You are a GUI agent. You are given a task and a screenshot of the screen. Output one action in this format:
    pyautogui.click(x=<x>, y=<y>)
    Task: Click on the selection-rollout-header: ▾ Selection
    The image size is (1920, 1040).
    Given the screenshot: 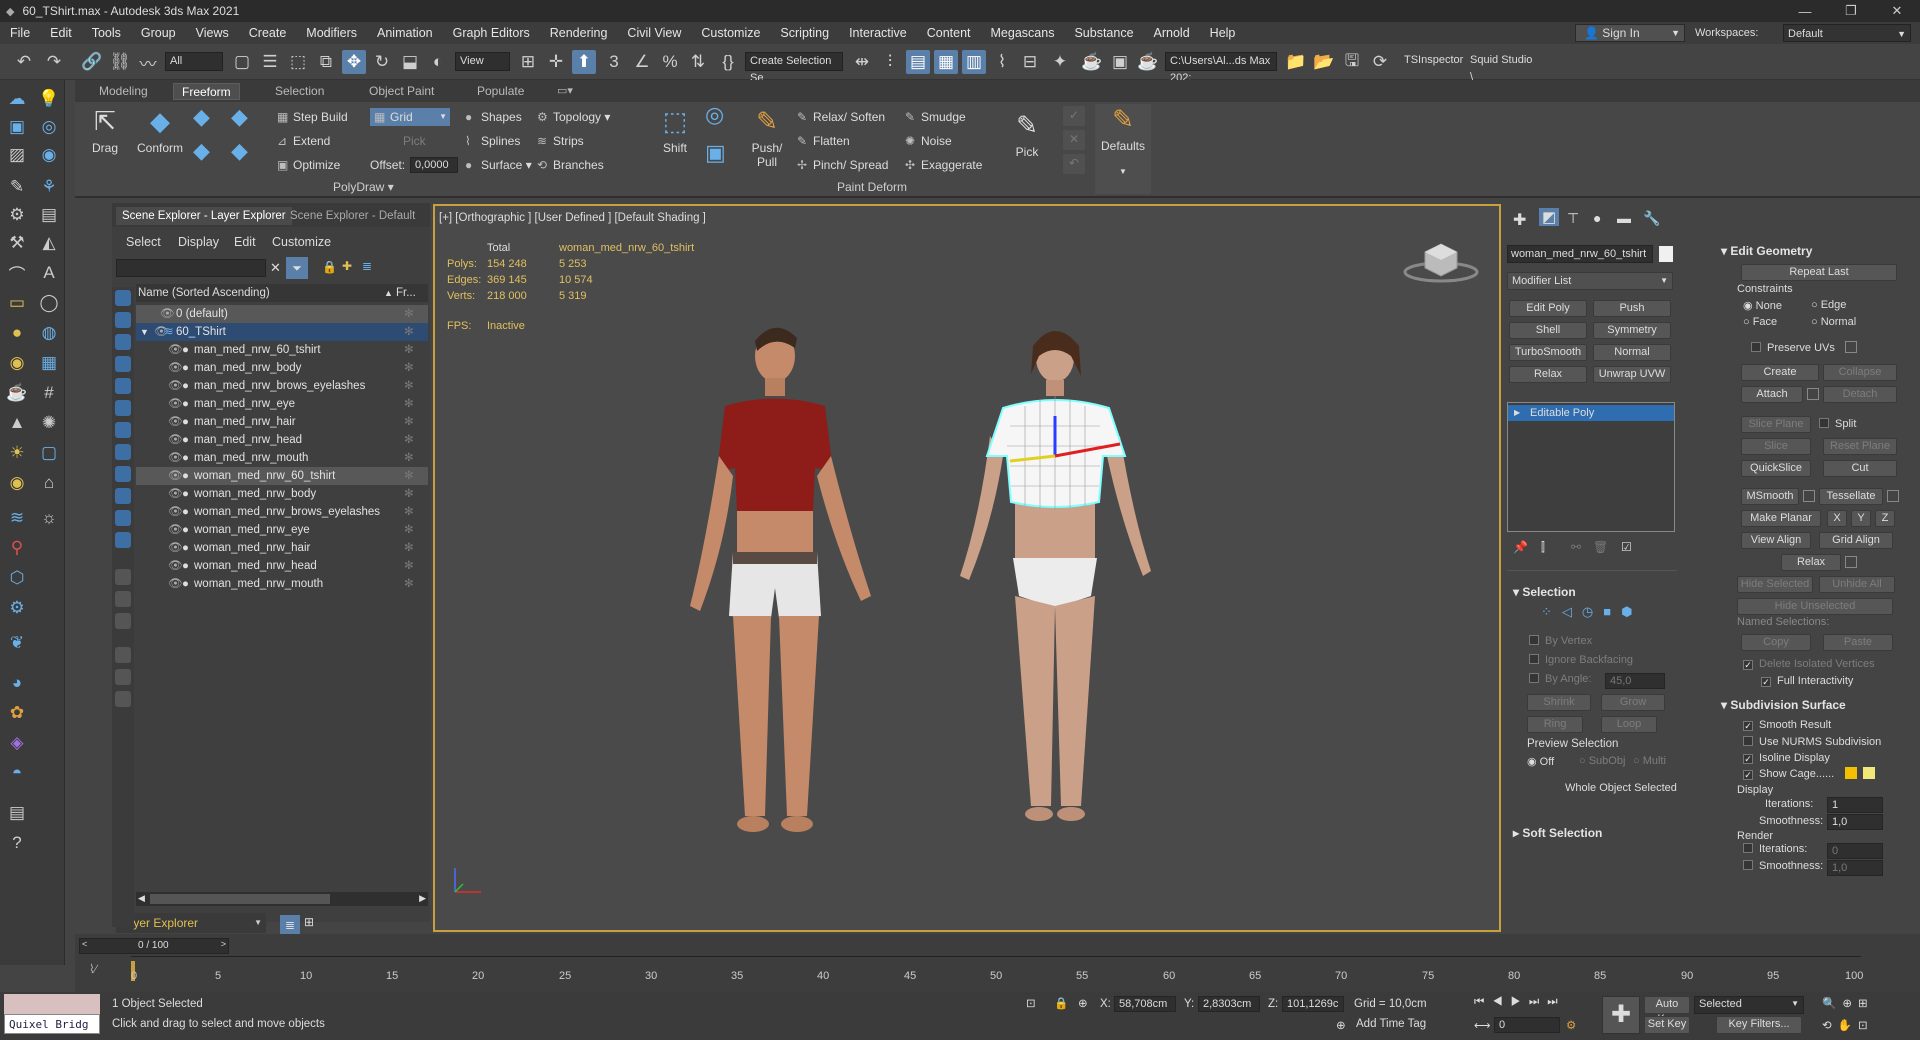 What is the action you would take?
    pyautogui.click(x=1544, y=592)
    